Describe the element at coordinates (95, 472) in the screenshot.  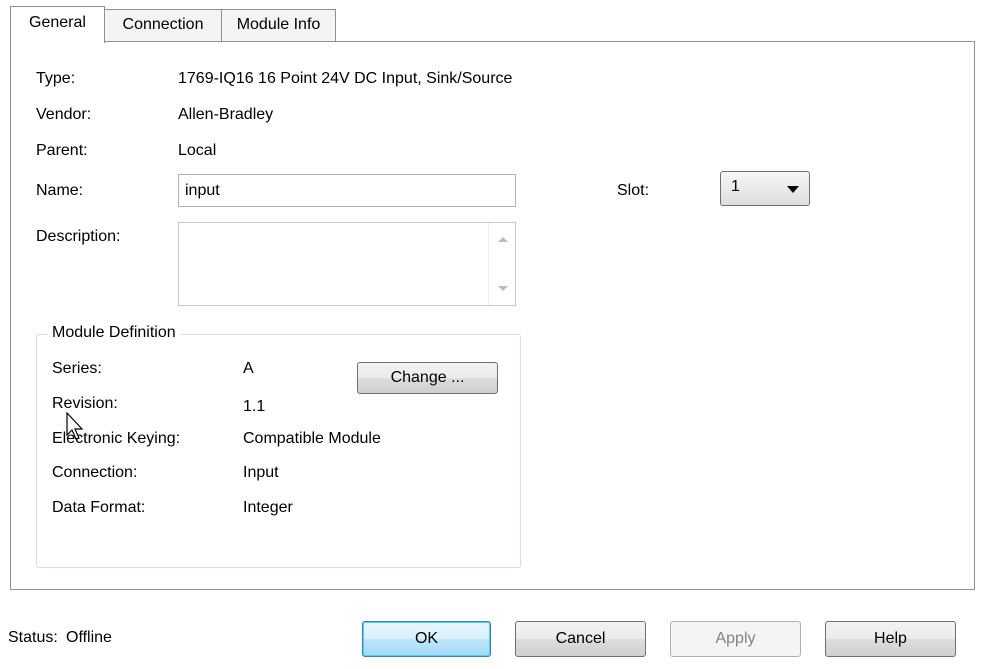
I see `connection-label: Connection:` at that location.